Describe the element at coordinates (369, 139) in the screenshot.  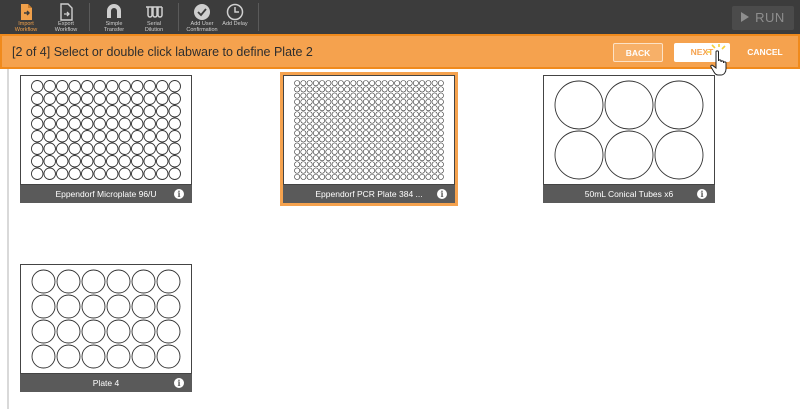
I see `labware-card: Eppendorf PCR Plate 384 ... i` at that location.